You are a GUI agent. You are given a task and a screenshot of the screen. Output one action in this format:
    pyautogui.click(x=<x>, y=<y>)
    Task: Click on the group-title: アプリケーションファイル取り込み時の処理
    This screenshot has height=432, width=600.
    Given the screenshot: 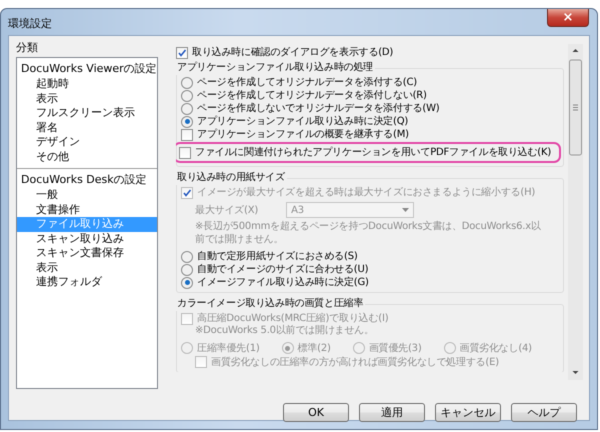 What is the action you would take?
    pyautogui.click(x=275, y=68)
    